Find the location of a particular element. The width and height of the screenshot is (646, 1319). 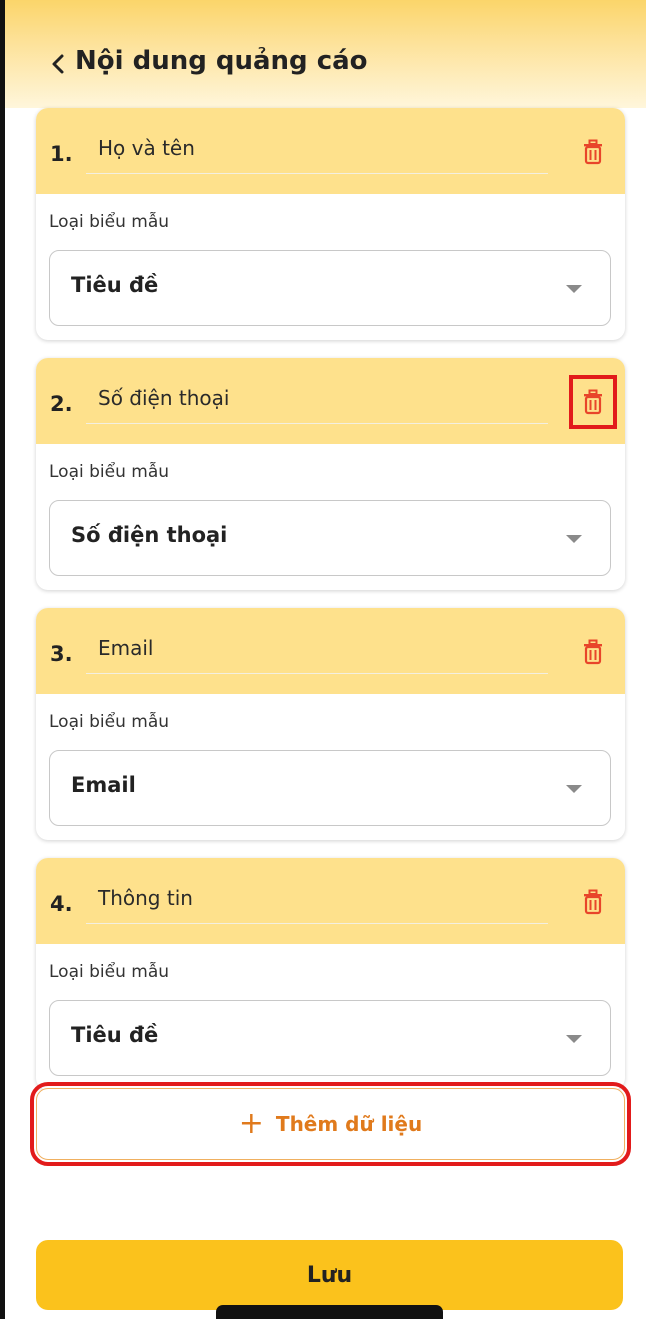

page-title: Nội dung quảng cáo is located at coordinates (221, 61).